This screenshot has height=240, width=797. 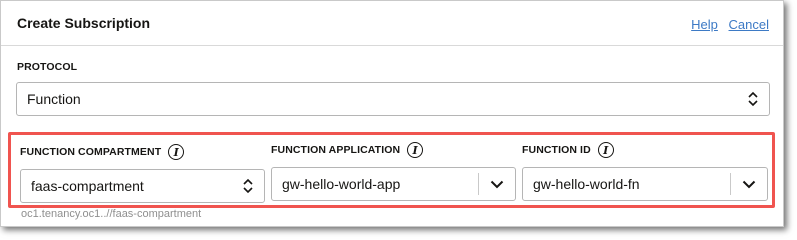 I want to click on function-application-select: gw-hello-world-app, so click(x=393, y=184).